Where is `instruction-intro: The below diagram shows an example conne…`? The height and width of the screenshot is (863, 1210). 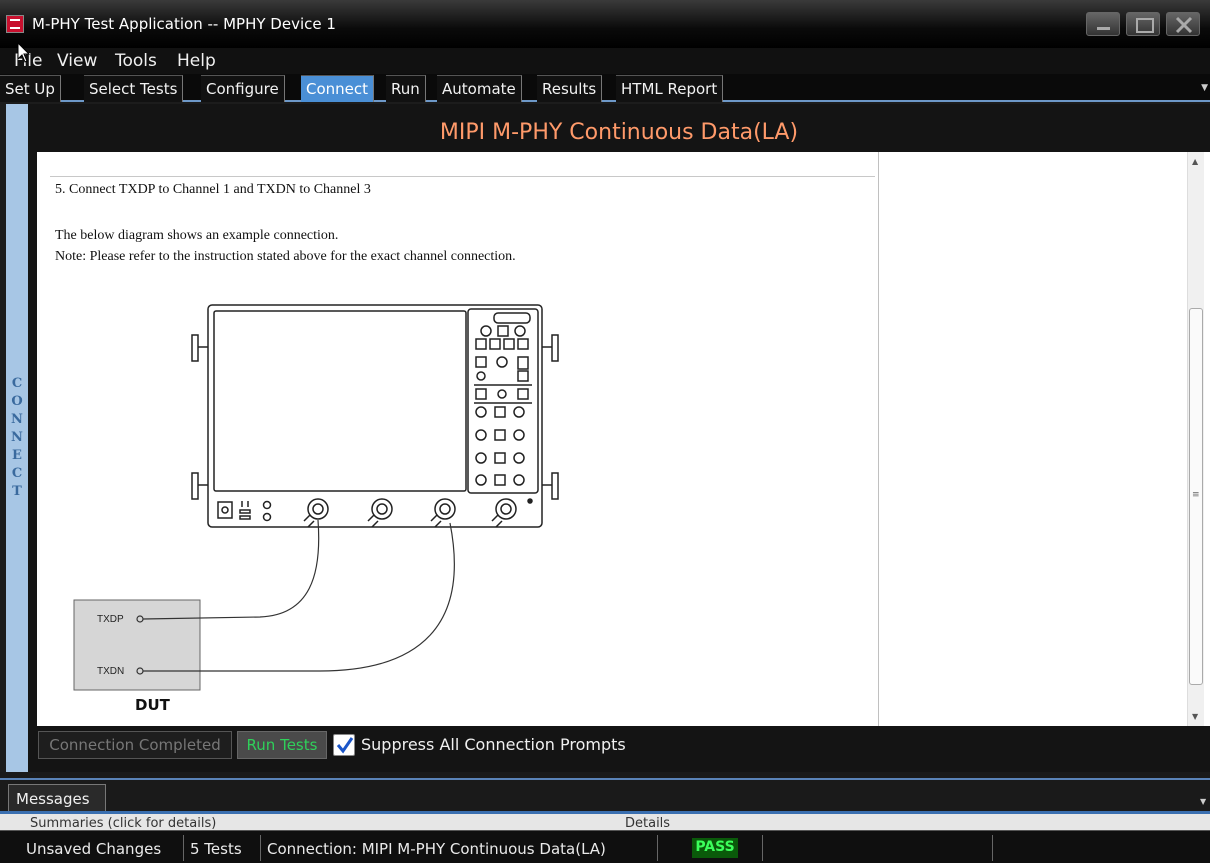
instruction-intro: The below diagram shows an example conne… is located at coordinates (197, 235).